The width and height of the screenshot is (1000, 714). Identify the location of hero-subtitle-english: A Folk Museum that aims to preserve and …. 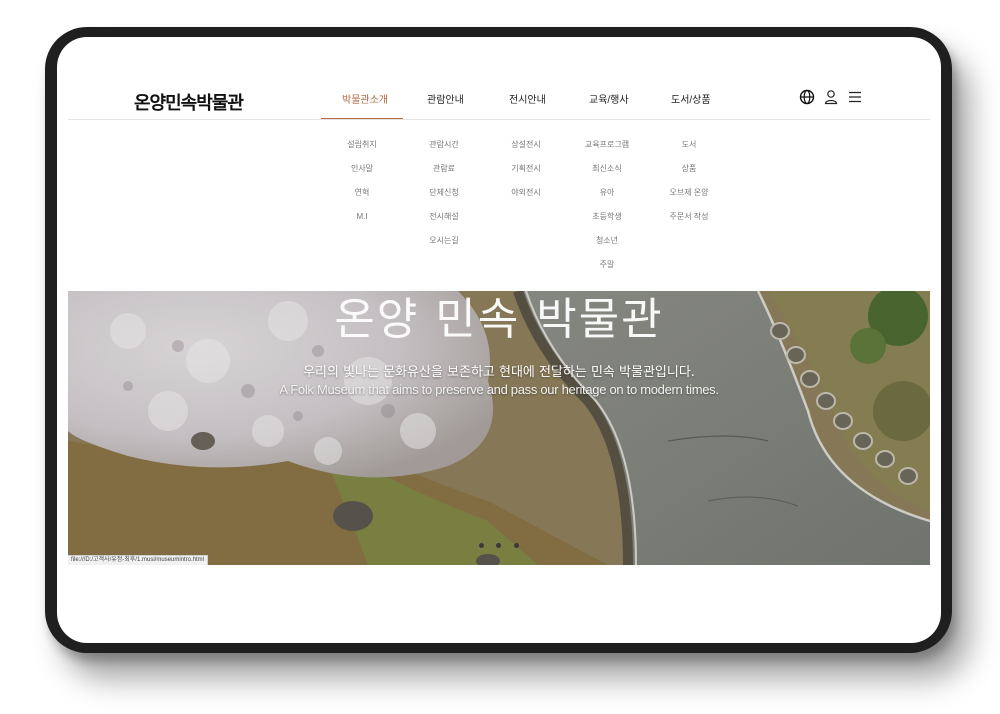
(499, 389).